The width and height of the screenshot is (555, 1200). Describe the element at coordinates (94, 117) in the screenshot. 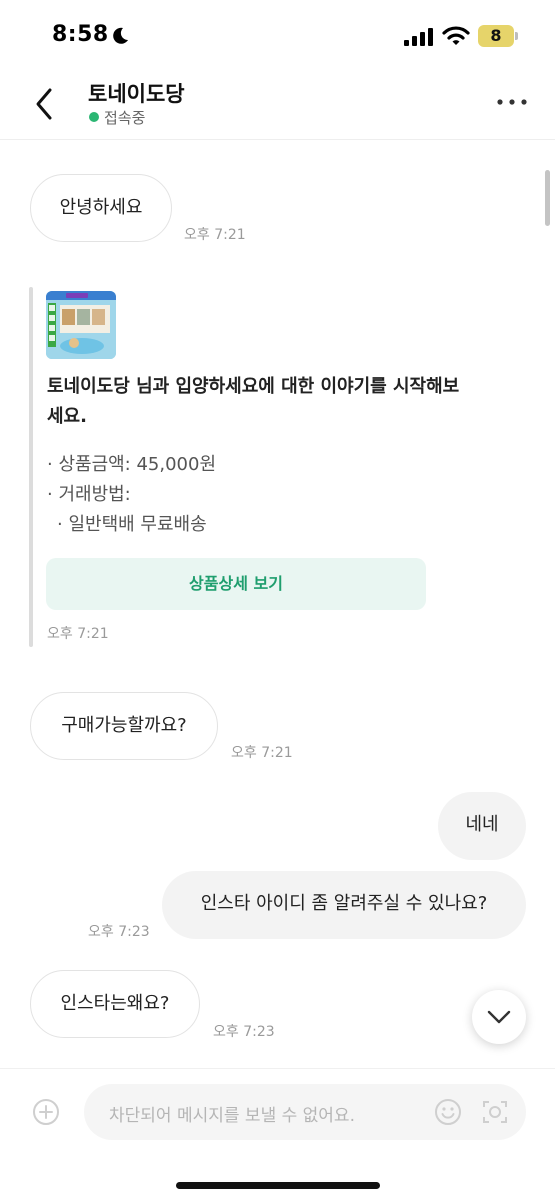

I see `online-status-dot` at that location.